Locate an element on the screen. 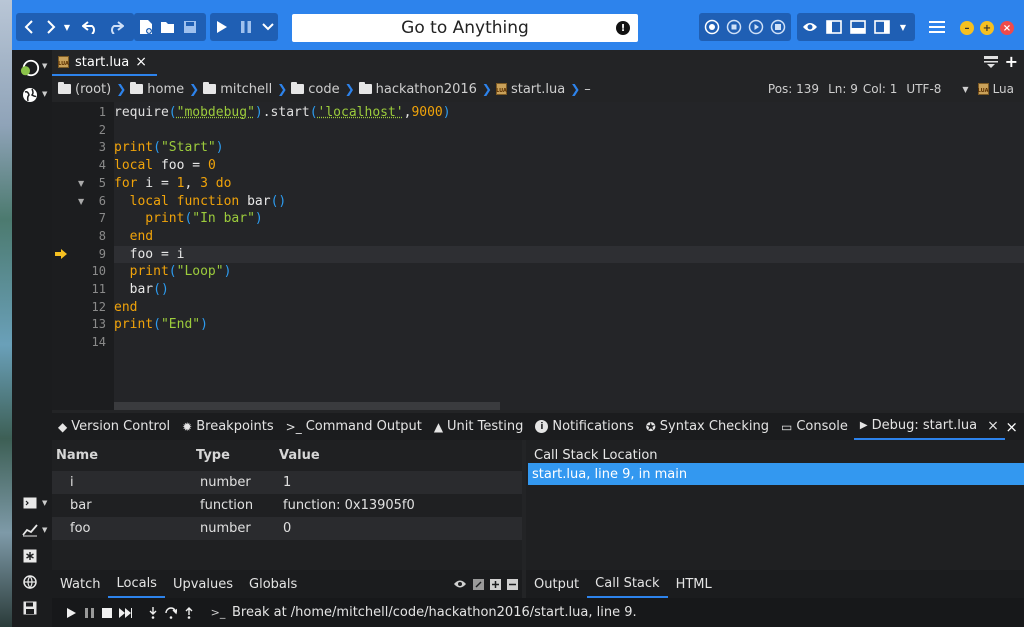  forward-button is located at coordinates (51, 27).